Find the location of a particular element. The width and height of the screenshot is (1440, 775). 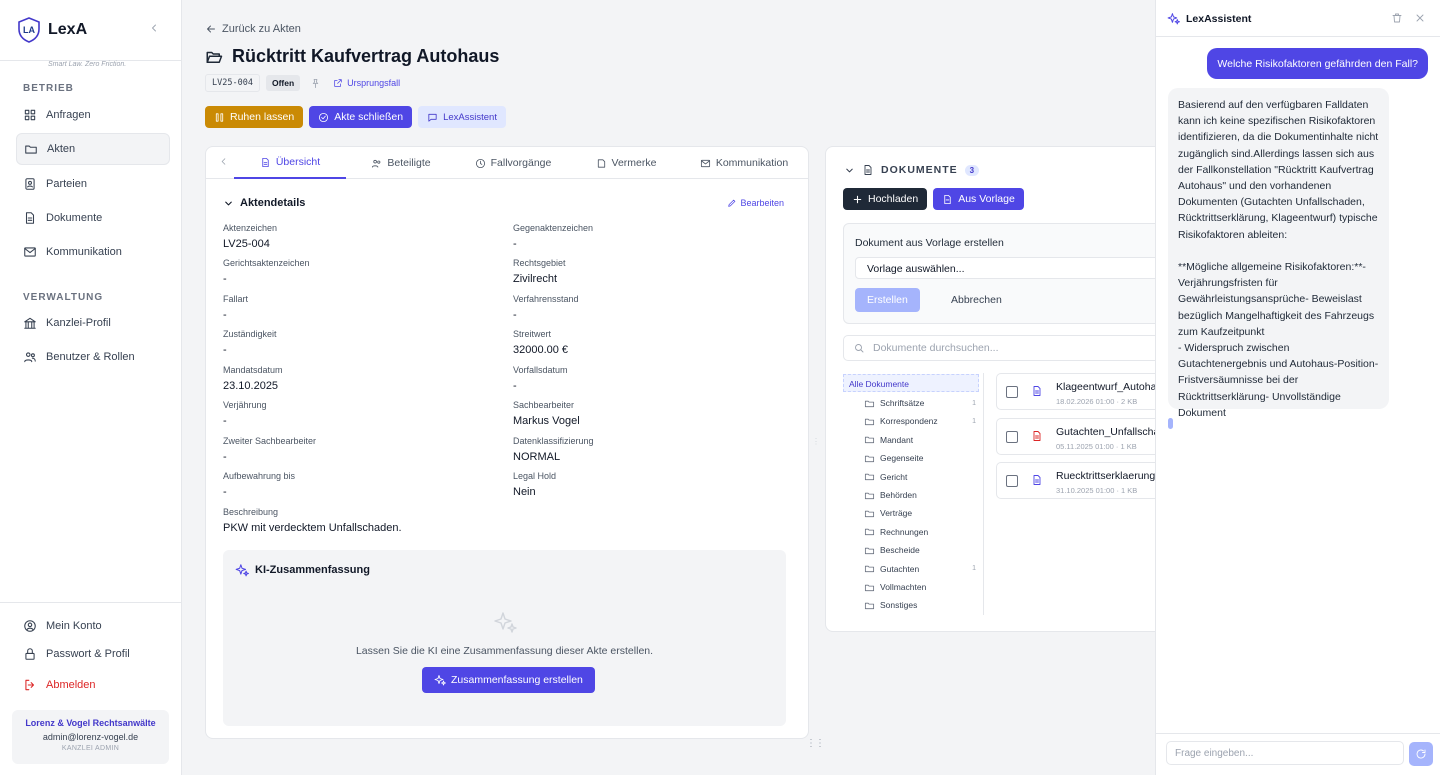

rest-label: Ruhen lassen is located at coordinates (262, 117).